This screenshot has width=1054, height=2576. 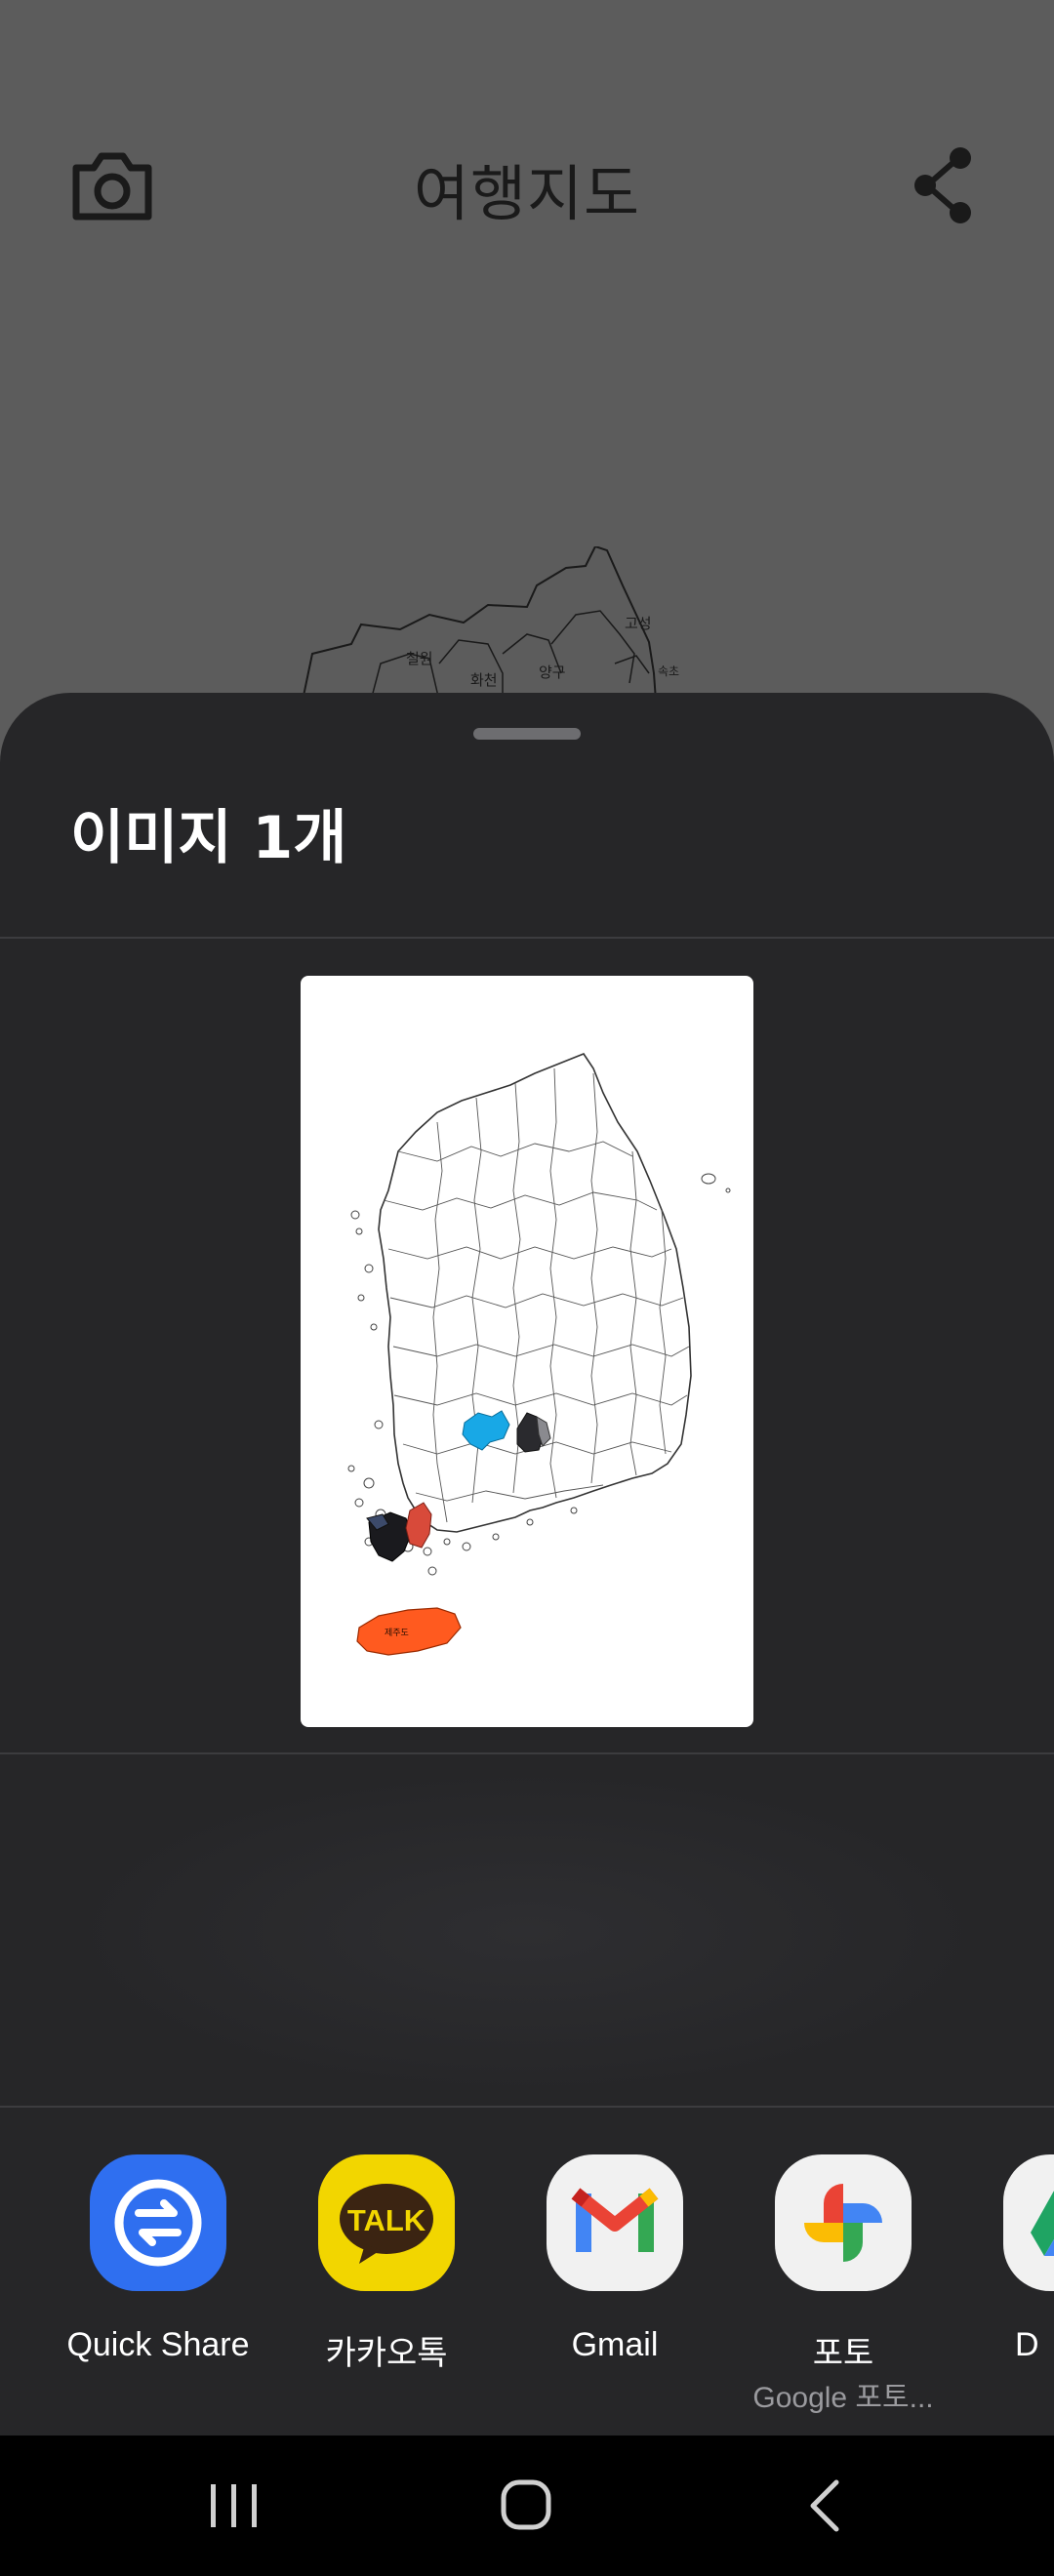 I want to click on share-target-label: 포토, so click(x=843, y=2353).